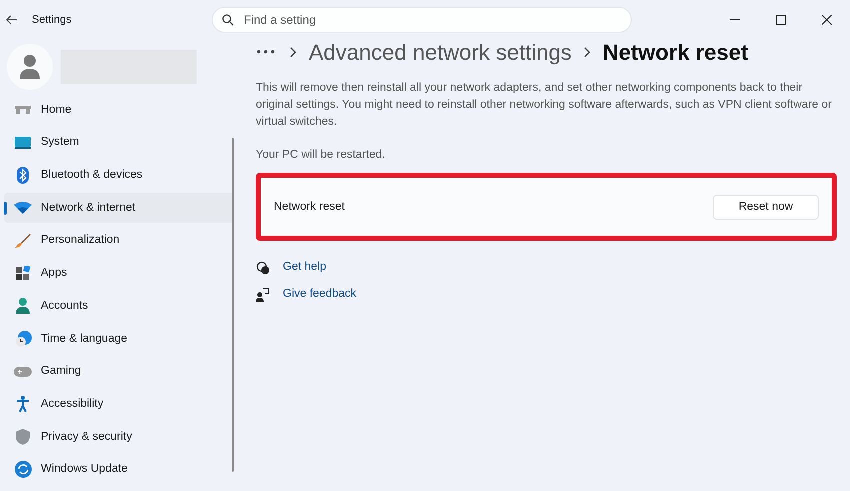  What do you see at coordinates (23, 405) in the screenshot?
I see `accessibility-icon` at bounding box center [23, 405].